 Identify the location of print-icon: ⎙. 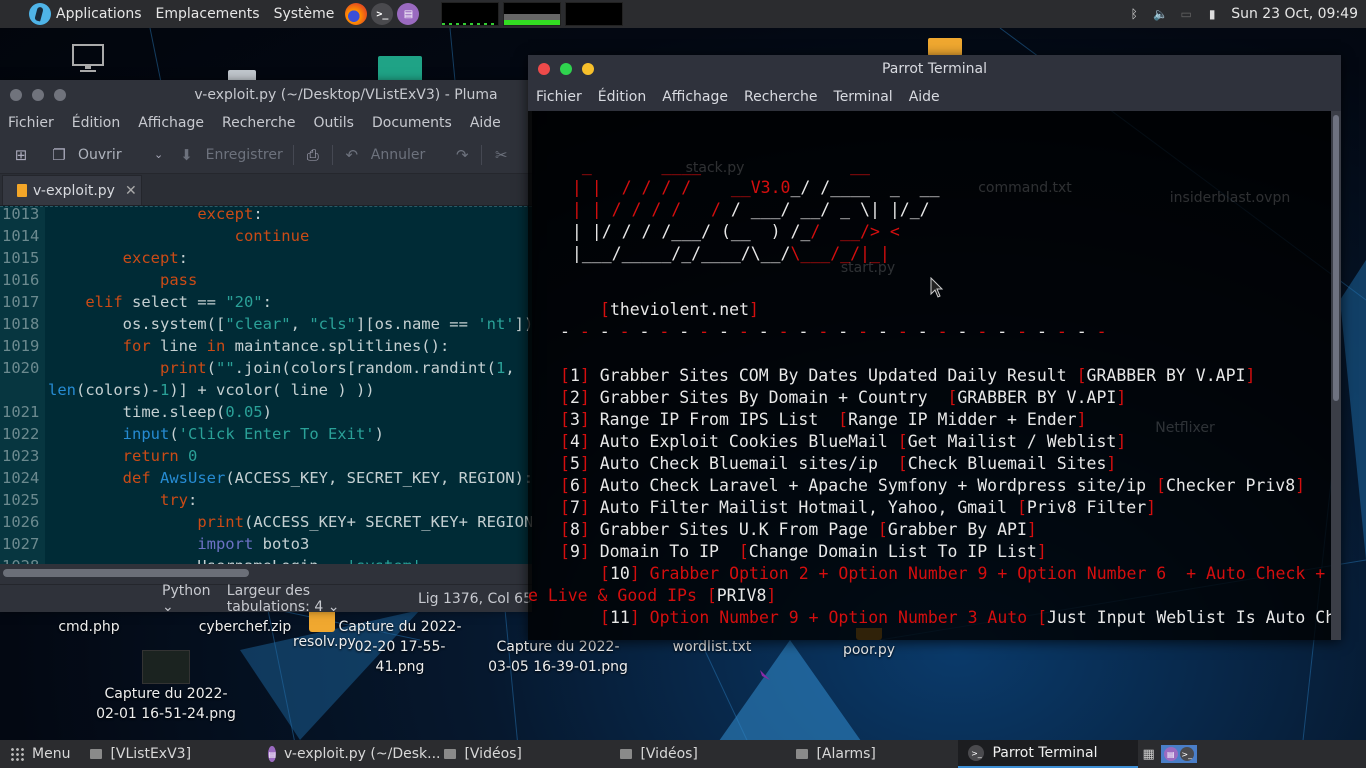
(313, 155).